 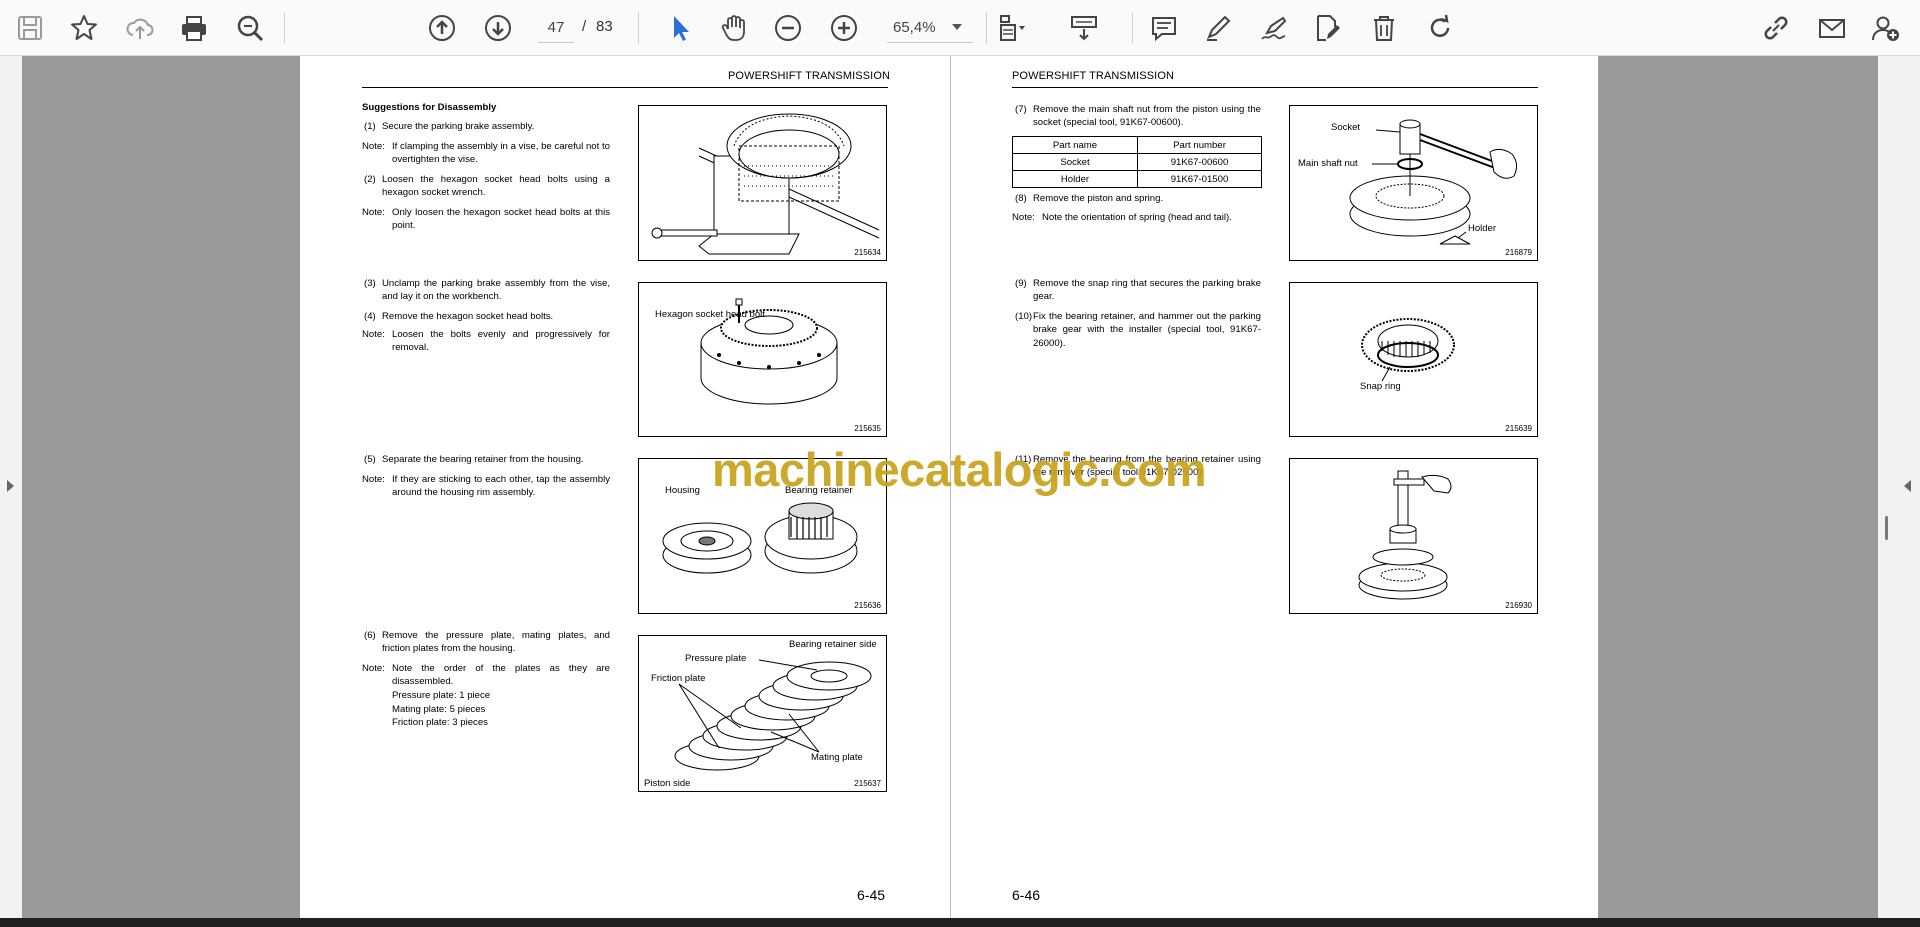 What do you see at coordinates (837, 757) in the screenshot?
I see `callout-label: Mating plate` at bounding box center [837, 757].